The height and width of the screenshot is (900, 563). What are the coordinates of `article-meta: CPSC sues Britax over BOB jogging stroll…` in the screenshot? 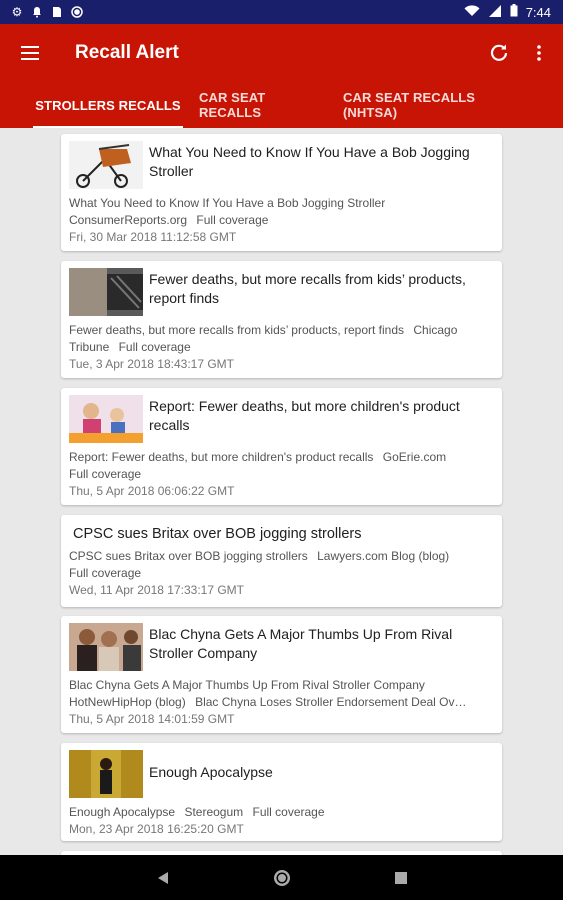 It's located at (281, 565).